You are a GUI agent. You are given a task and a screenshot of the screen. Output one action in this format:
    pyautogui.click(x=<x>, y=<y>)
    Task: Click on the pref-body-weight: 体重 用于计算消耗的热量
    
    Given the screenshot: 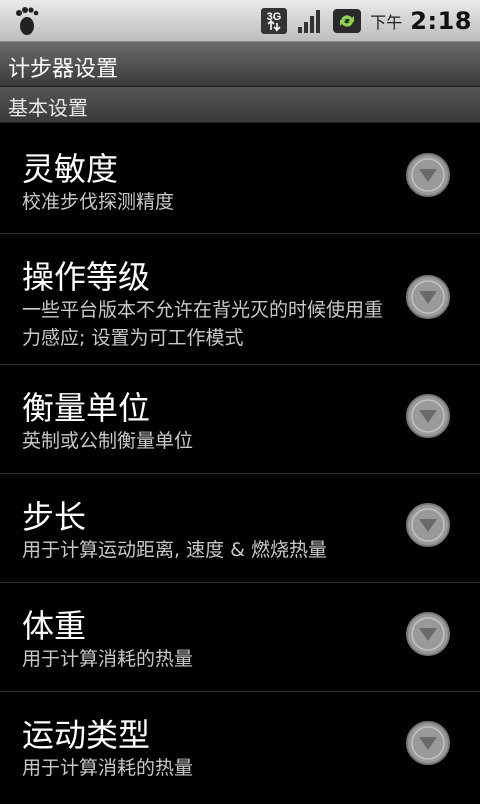 What is the action you would take?
    pyautogui.click(x=240, y=637)
    